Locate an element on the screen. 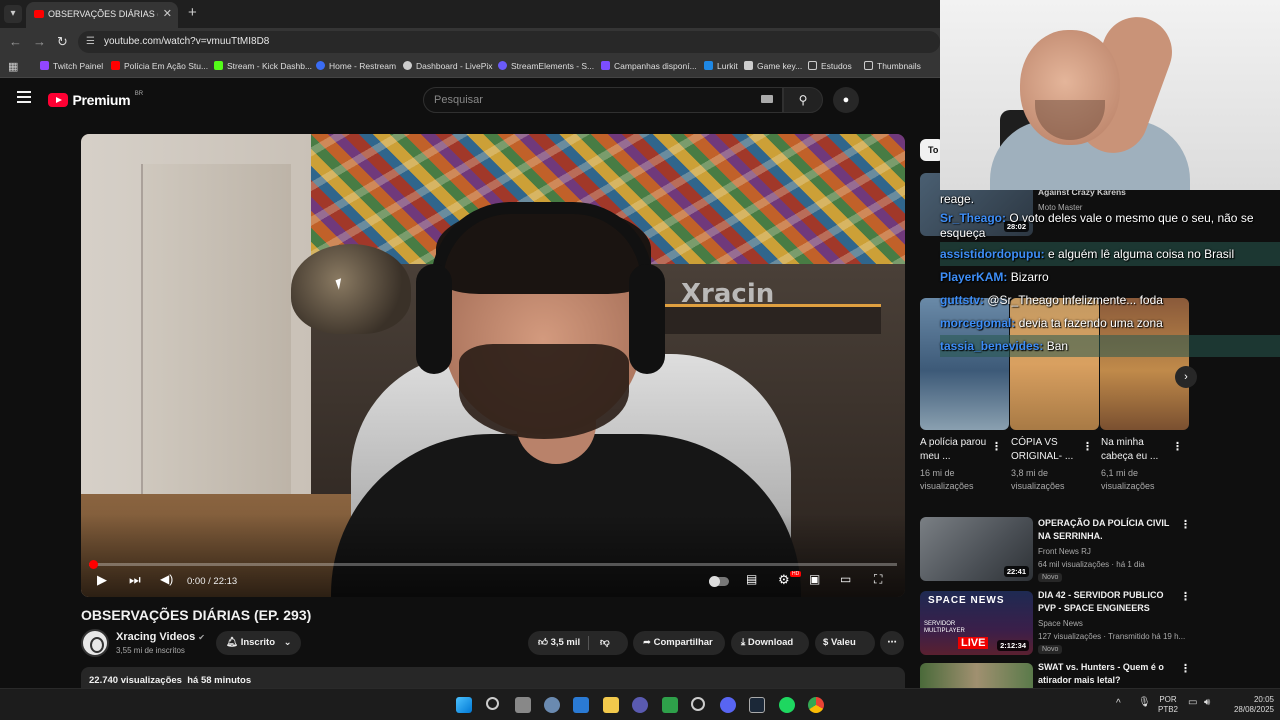 The height and width of the screenshot is (720, 1280). chevron-down-icon: ⌄ is located at coordinates (287, 642).